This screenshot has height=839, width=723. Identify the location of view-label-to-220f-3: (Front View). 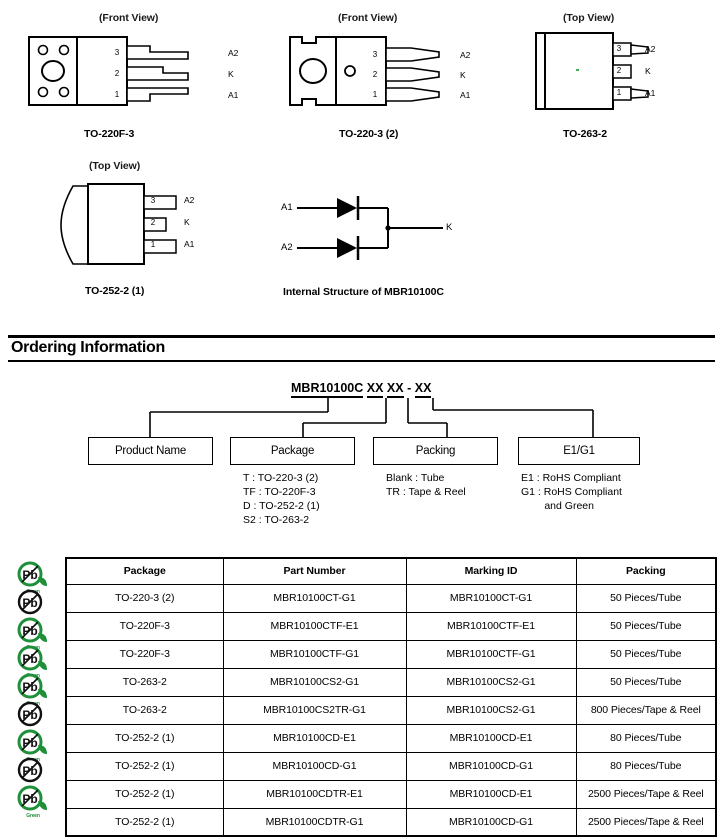
(129, 18).